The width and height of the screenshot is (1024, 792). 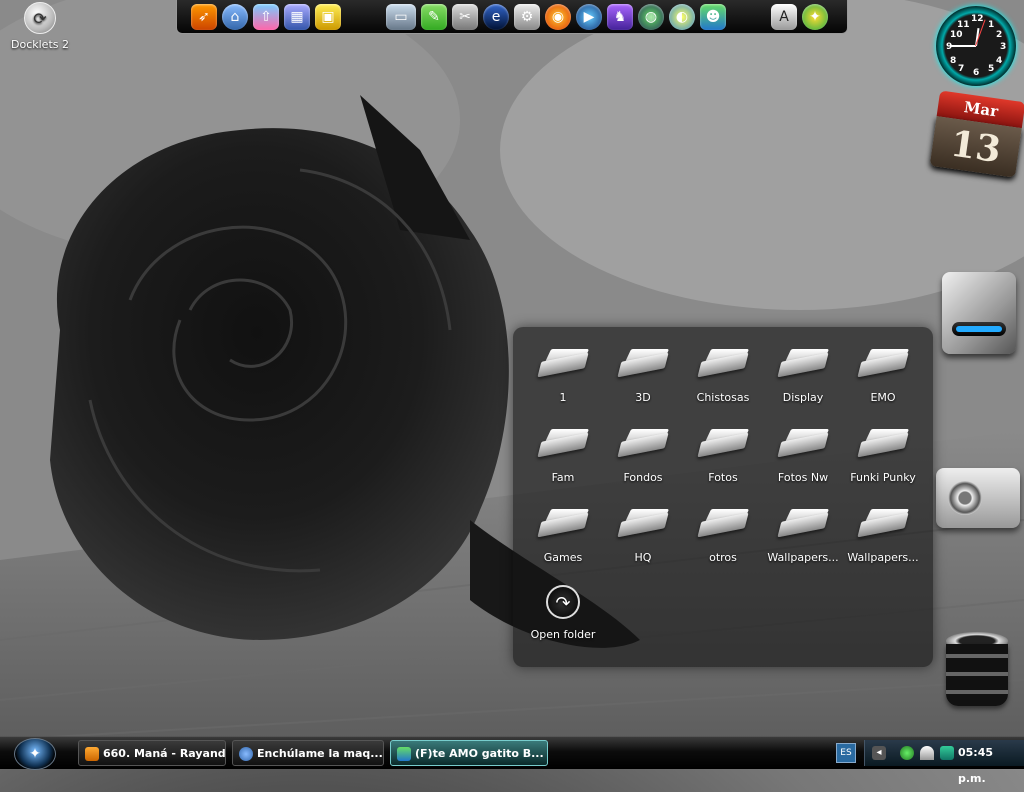 I want to click on dragon-icon: ♞, so click(x=620, y=16).